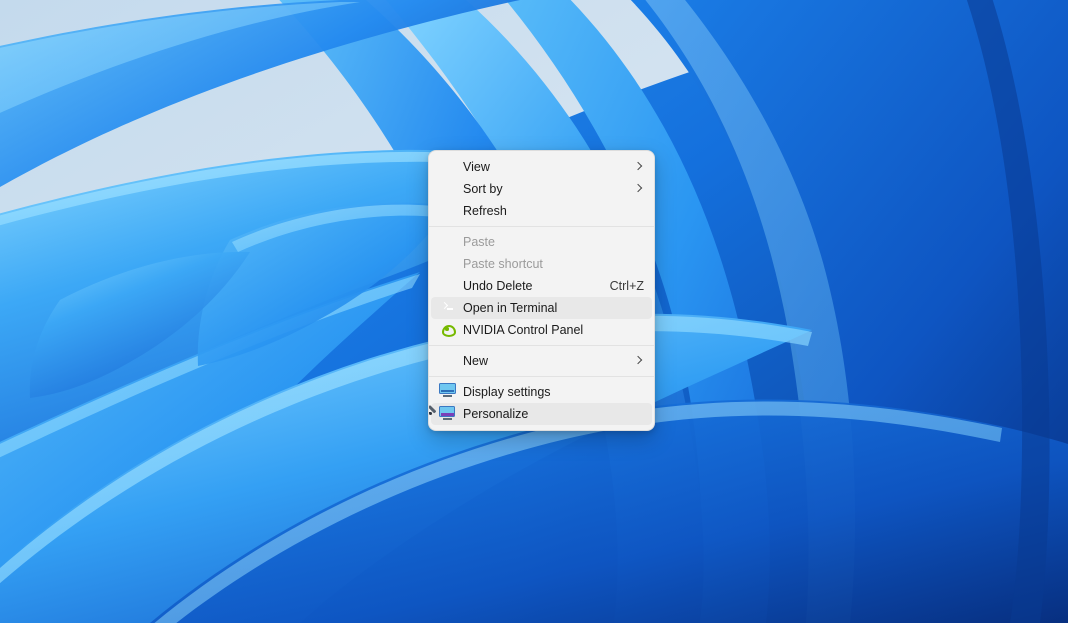 This screenshot has width=1068, height=623. Describe the element at coordinates (448, 330) in the screenshot. I see `nvidia-icon` at that location.